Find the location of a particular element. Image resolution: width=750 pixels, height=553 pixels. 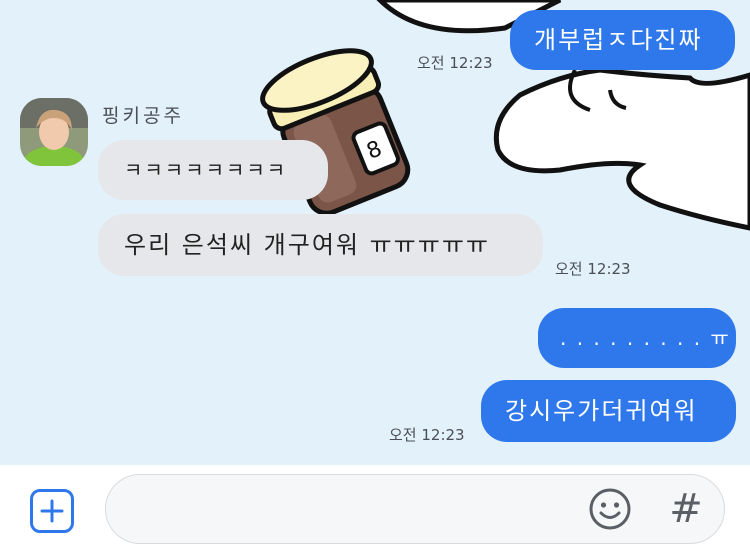

message-input is located at coordinates (415, 509).